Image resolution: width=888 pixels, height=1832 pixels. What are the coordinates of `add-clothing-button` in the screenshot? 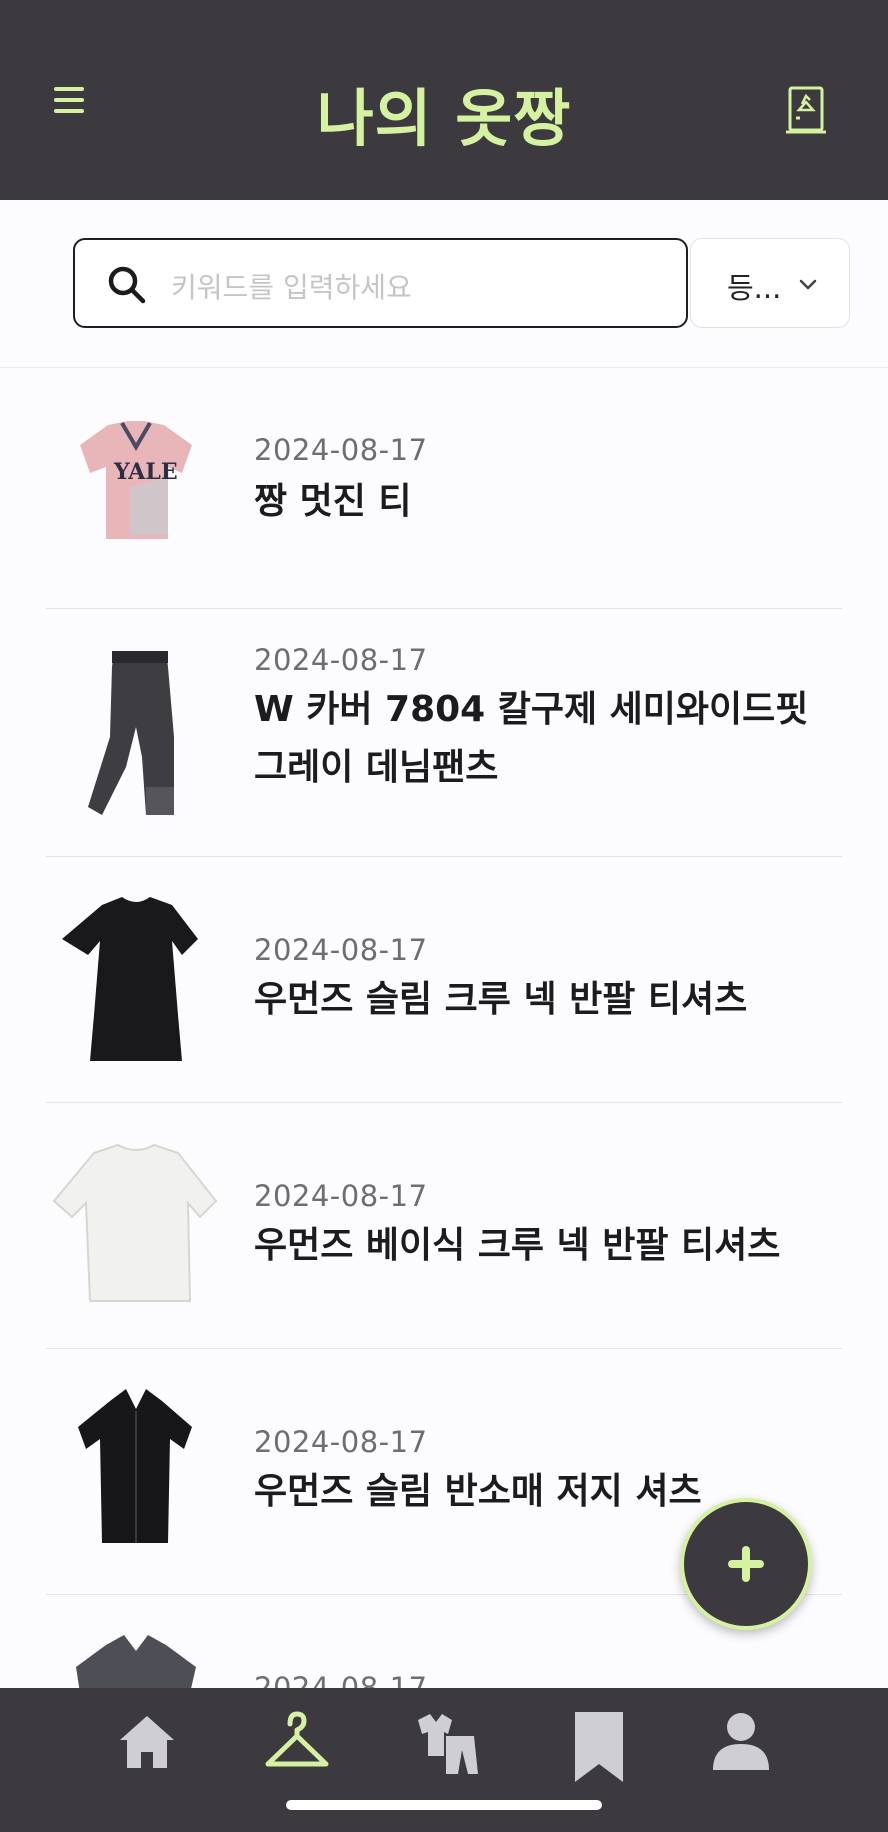 It's located at (746, 1564).